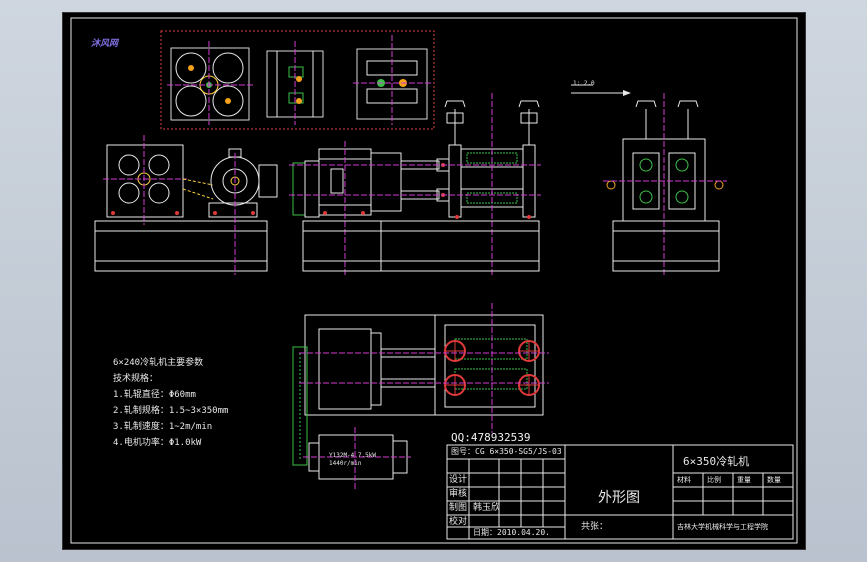 The image size is (867, 562). What do you see at coordinates (714, 480) in the screenshot?
I see `col-header: 比例` at bounding box center [714, 480].